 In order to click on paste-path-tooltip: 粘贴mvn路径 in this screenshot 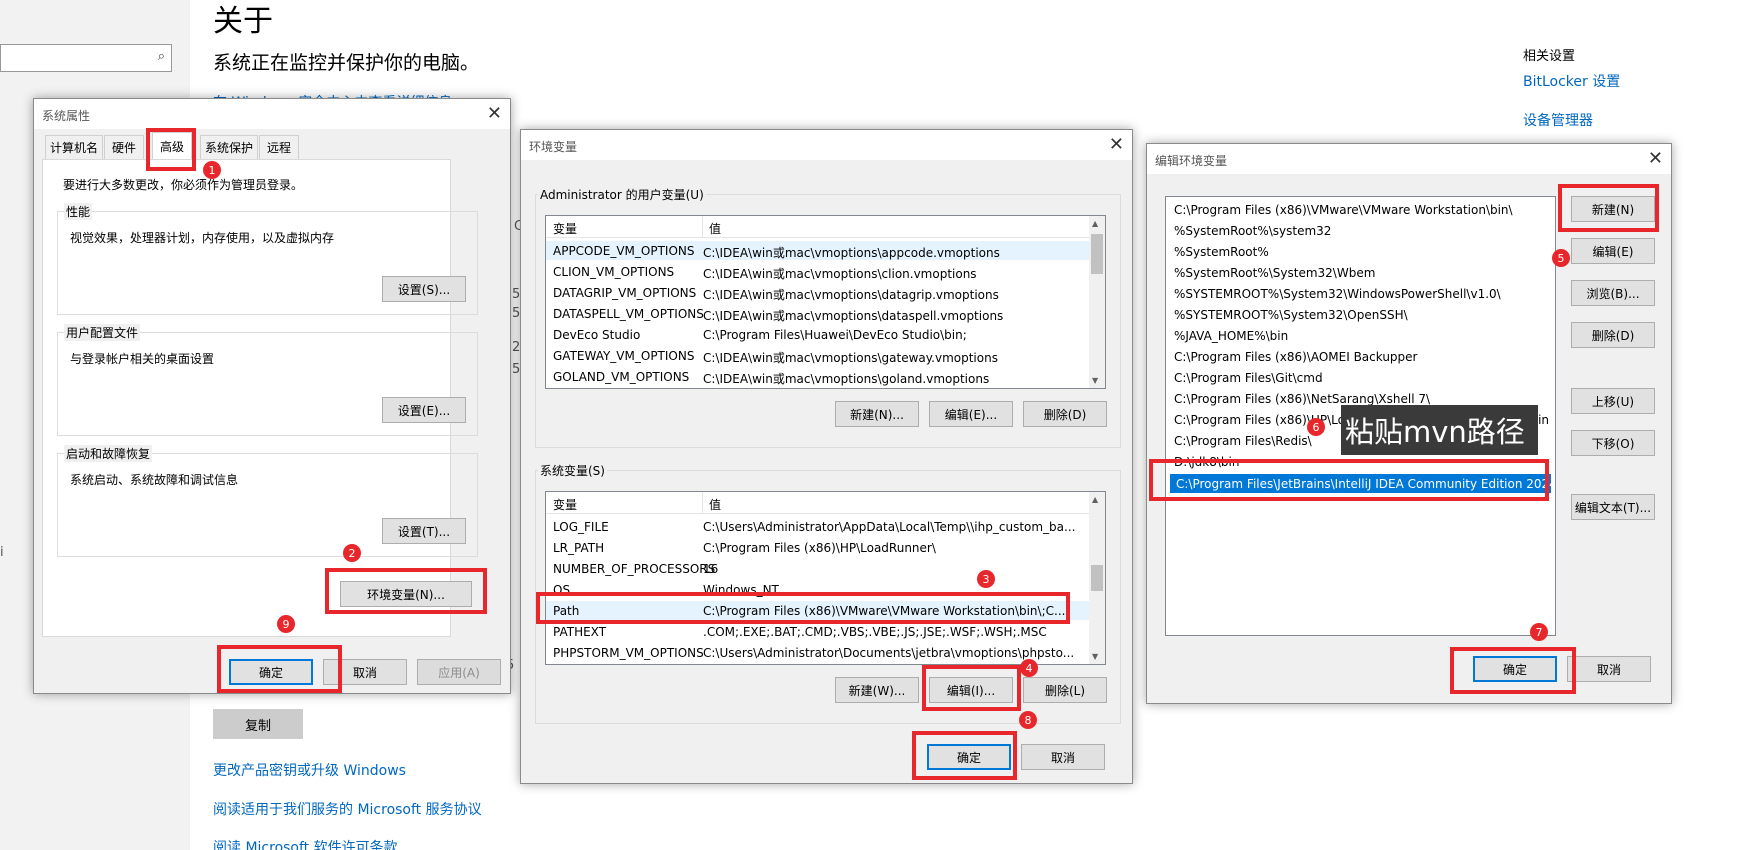, I will do `click(1439, 430)`.